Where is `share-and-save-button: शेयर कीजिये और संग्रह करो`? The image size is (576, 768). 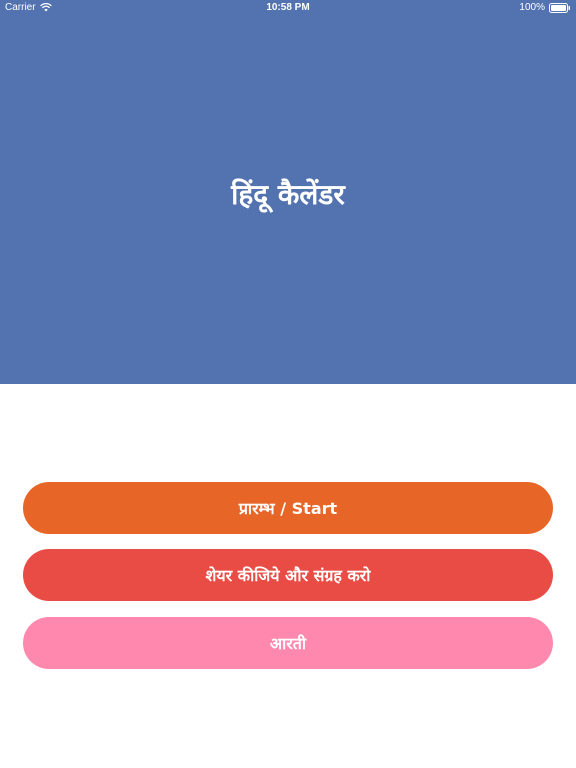
share-and-save-button: शेयर कीजिये और संग्रह करो is located at coordinates (288, 575).